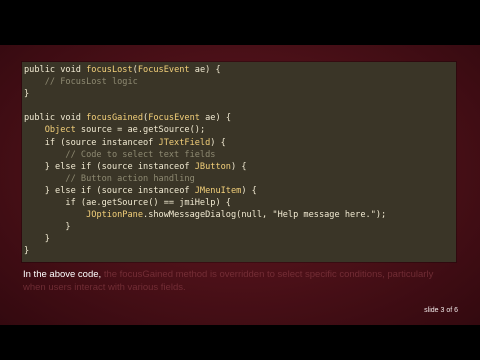 The height and width of the screenshot is (360, 480). Describe the element at coordinates (120, 154) in the screenshot. I see `code-token: // Code to select text fields` at that location.